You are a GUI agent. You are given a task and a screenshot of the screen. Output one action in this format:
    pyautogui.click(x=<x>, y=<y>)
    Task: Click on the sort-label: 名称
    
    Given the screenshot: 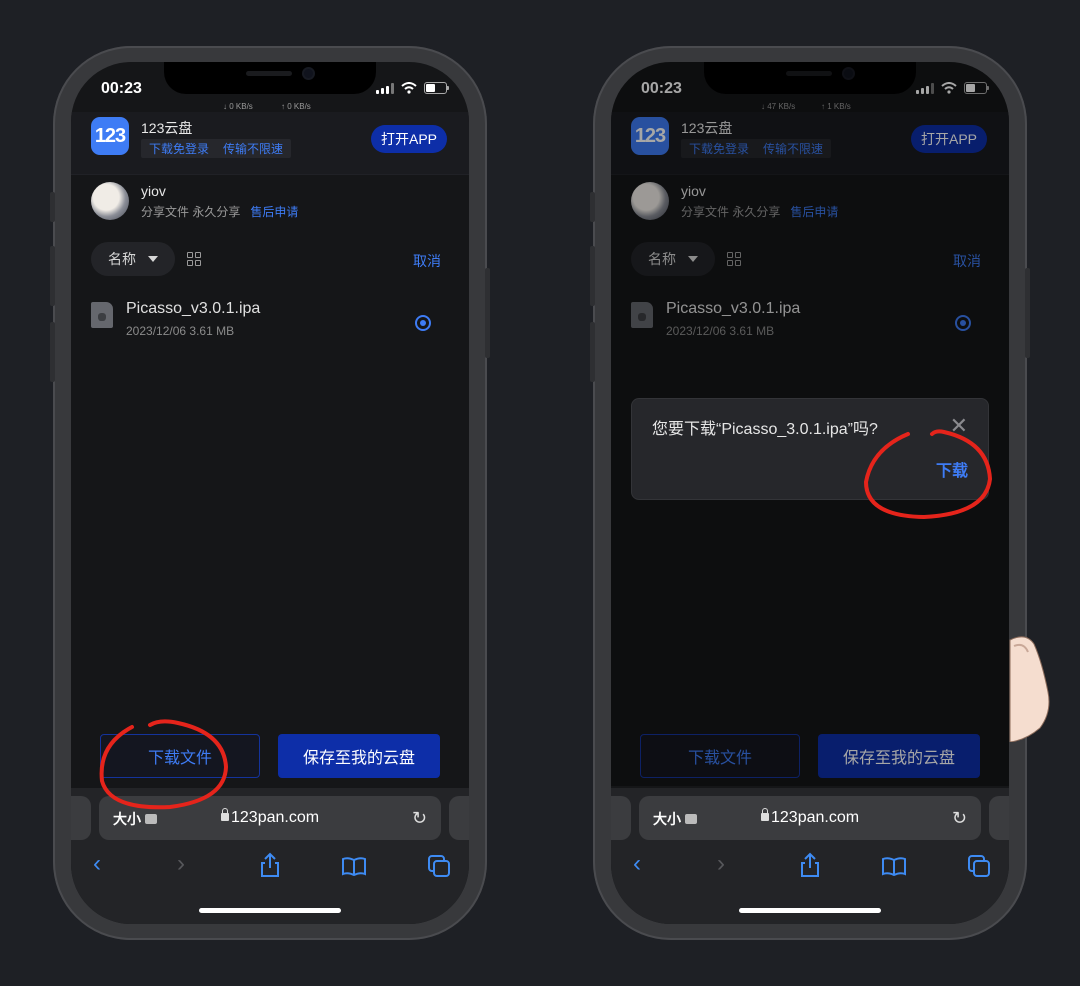 What is the action you would take?
    pyautogui.click(x=122, y=259)
    